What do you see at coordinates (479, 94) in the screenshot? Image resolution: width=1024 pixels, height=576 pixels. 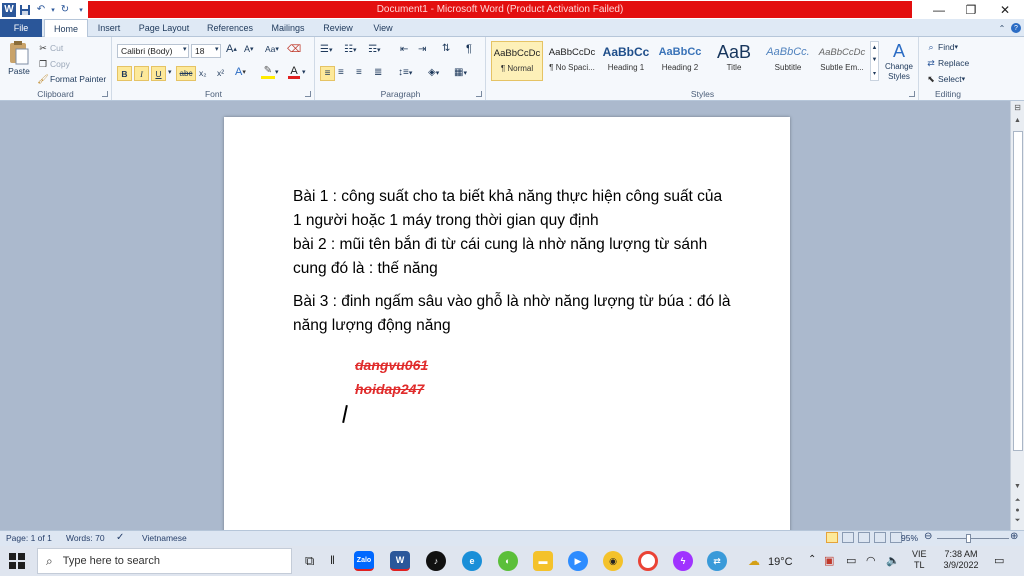 I see `paragraph-launcher-icon` at bounding box center [479, 94].